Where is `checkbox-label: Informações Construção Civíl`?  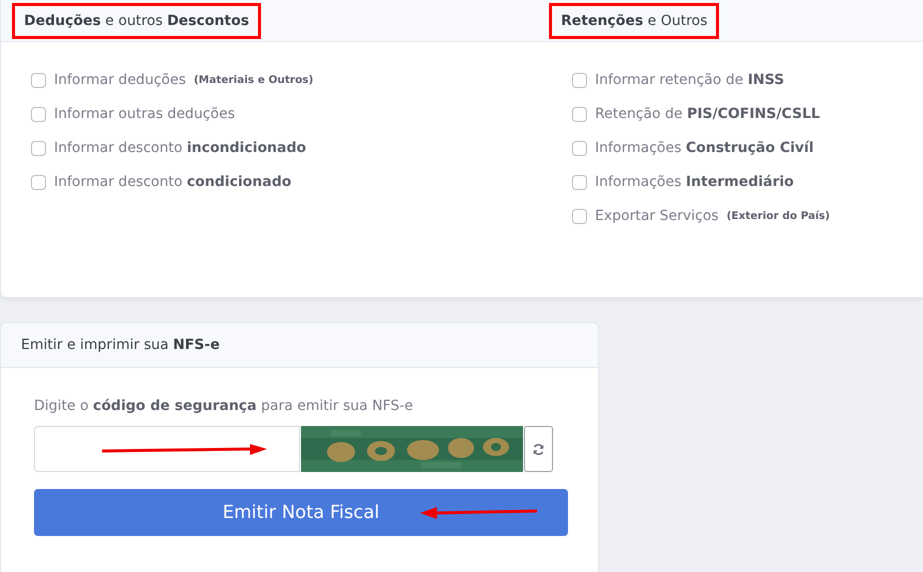
checkbox-label: Informações Construção Civíl is located at coordinates (704, 148).